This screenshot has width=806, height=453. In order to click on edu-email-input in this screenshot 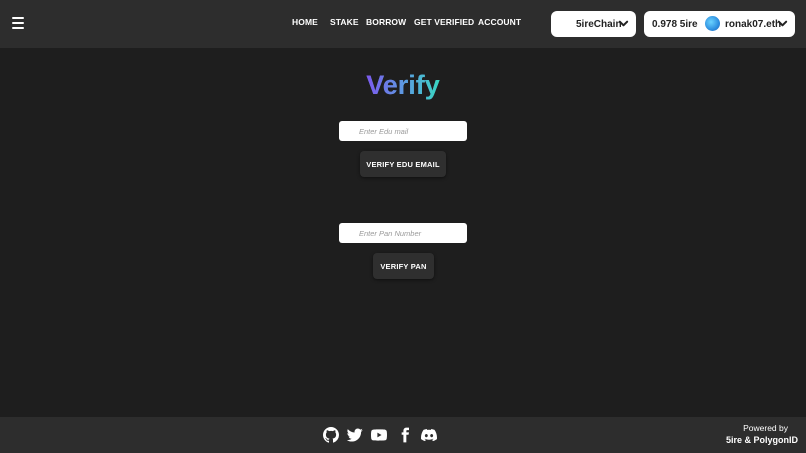, I will do `click(403, 131)`.